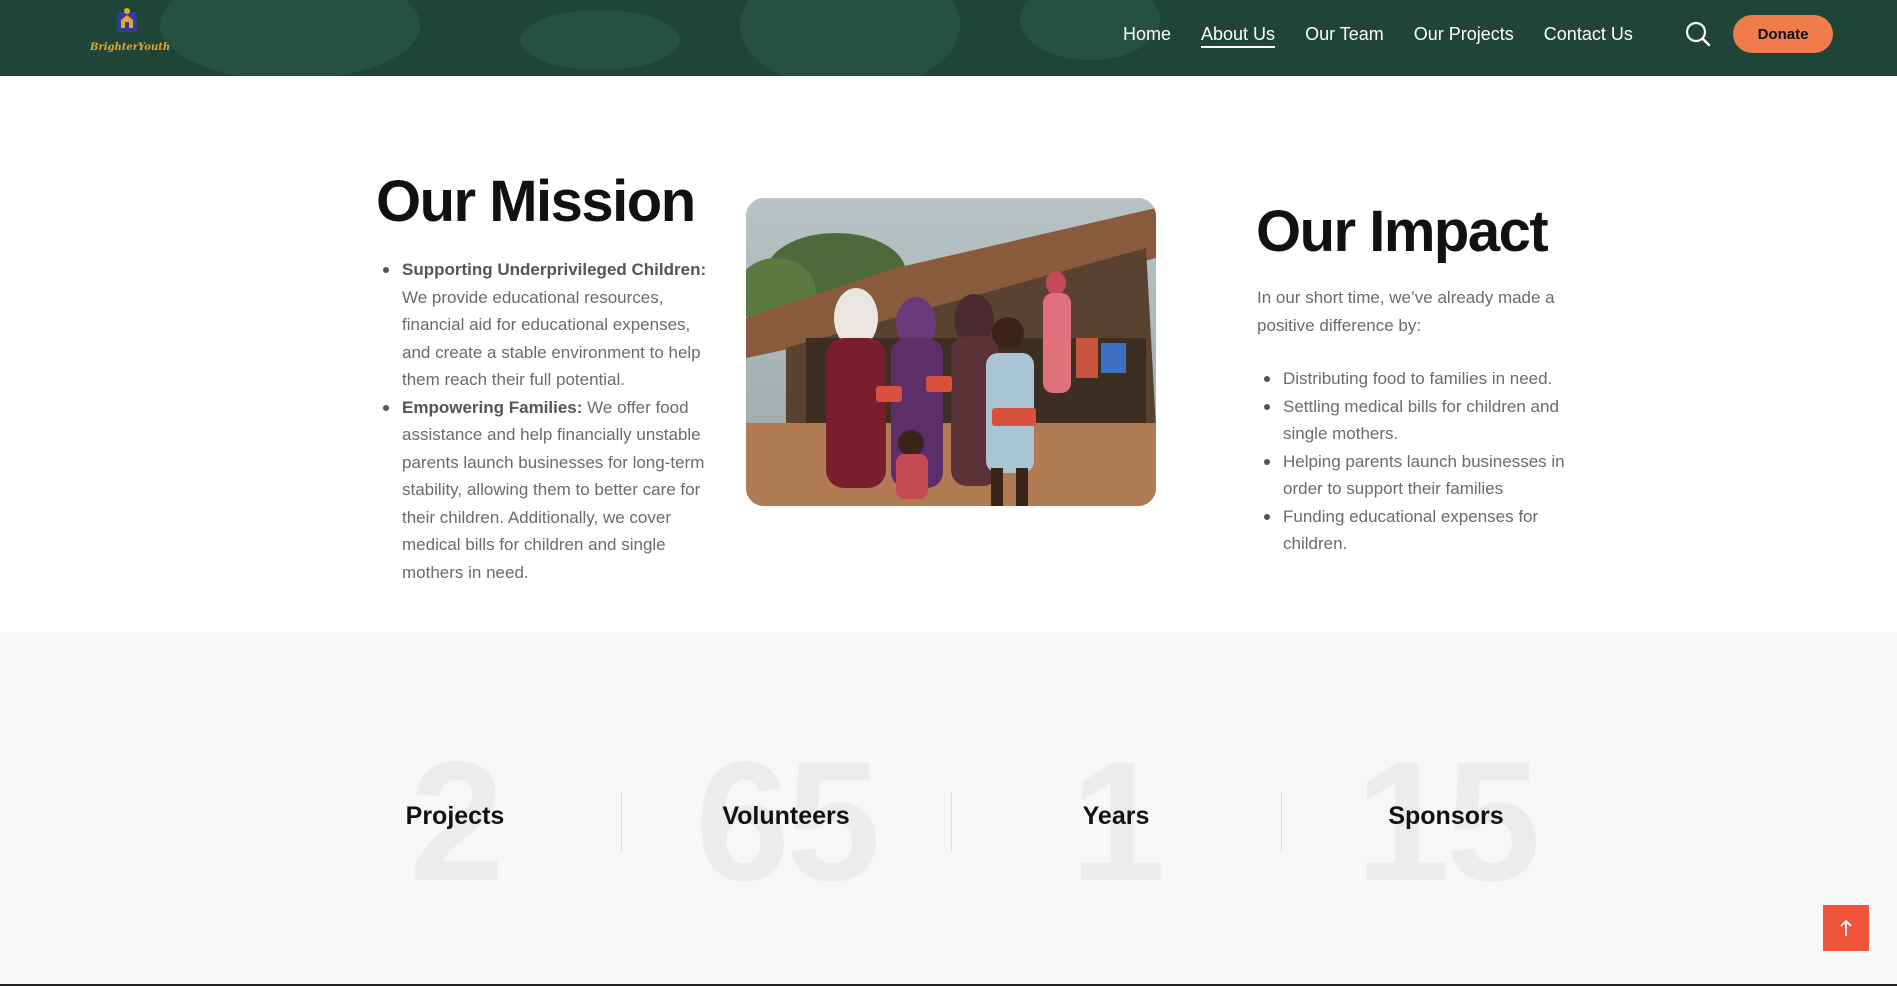 This screenshot has height=986, width=1897. I want to click on mission-title: Our Mission, so click(536, 201).